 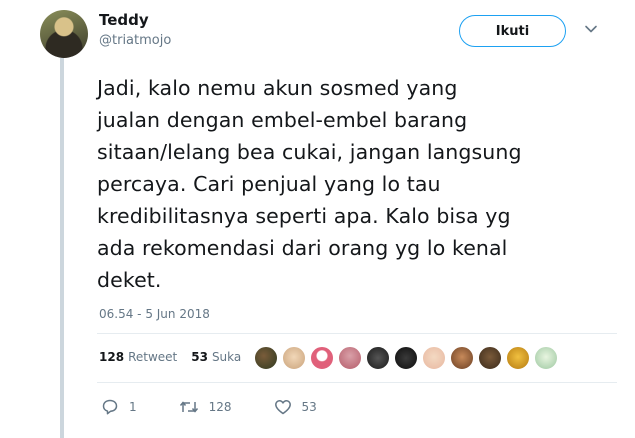 I want to click on reply-button: 1, so click(x=119, y=407).